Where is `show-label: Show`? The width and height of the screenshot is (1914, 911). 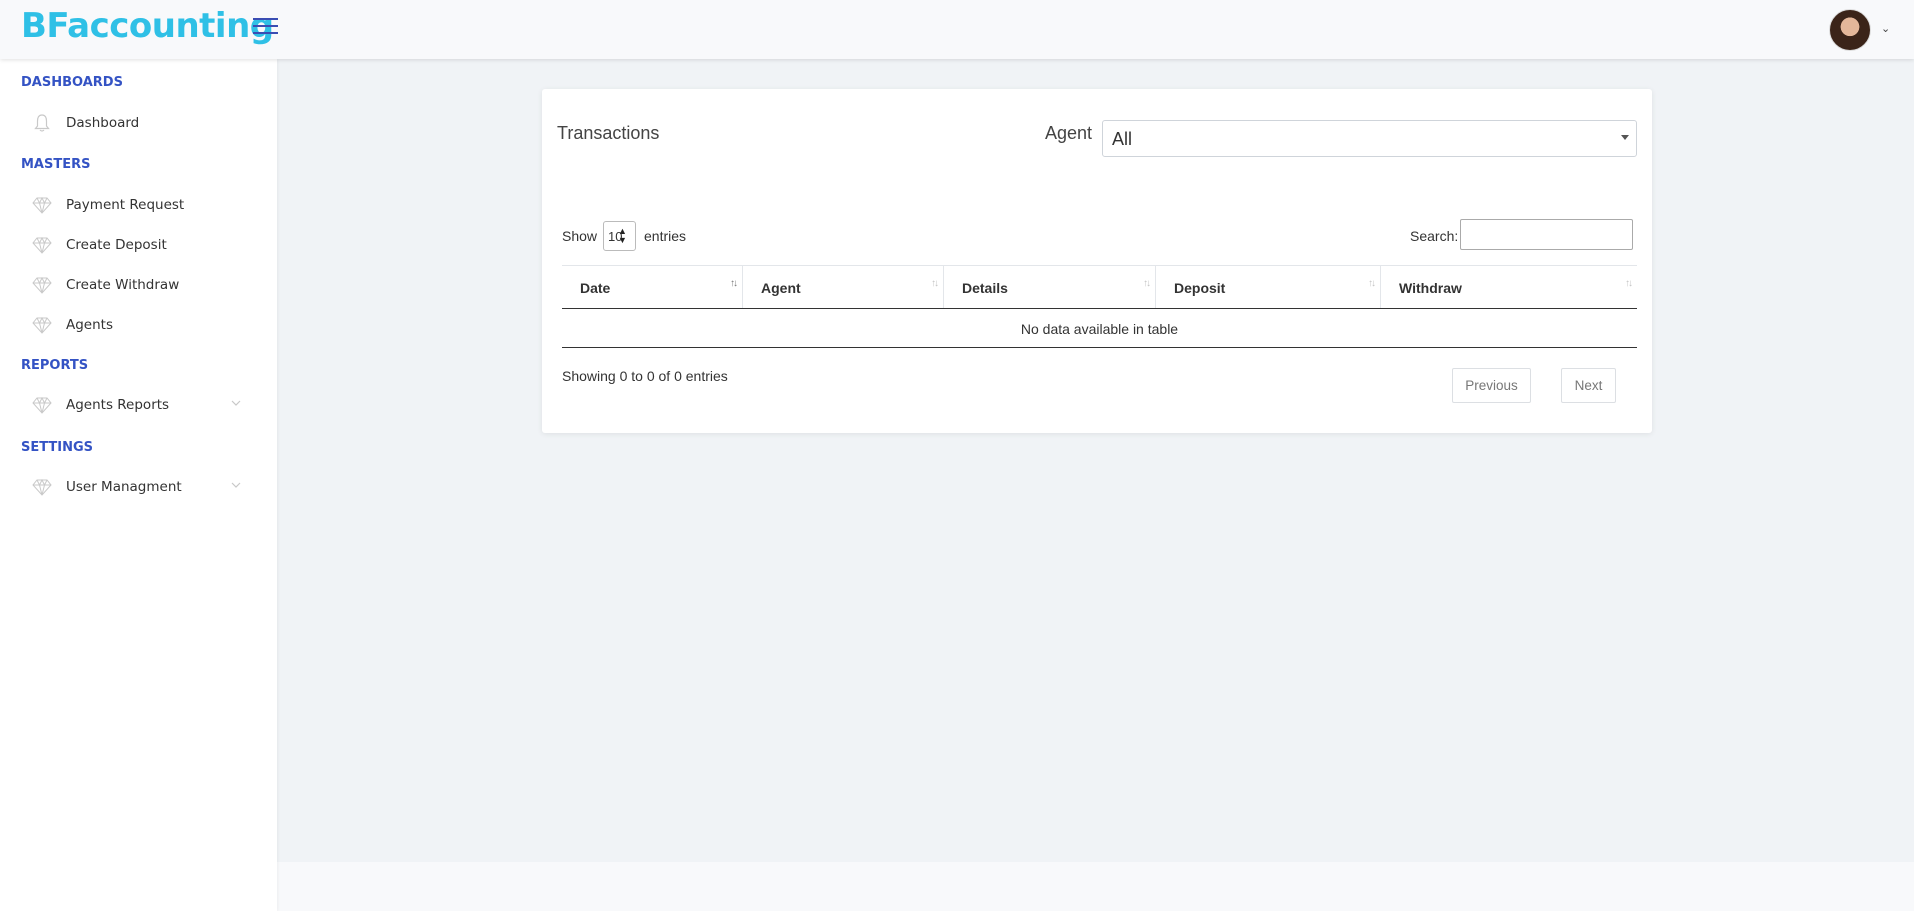 show-label: Show is located at coordinates (580, 236).